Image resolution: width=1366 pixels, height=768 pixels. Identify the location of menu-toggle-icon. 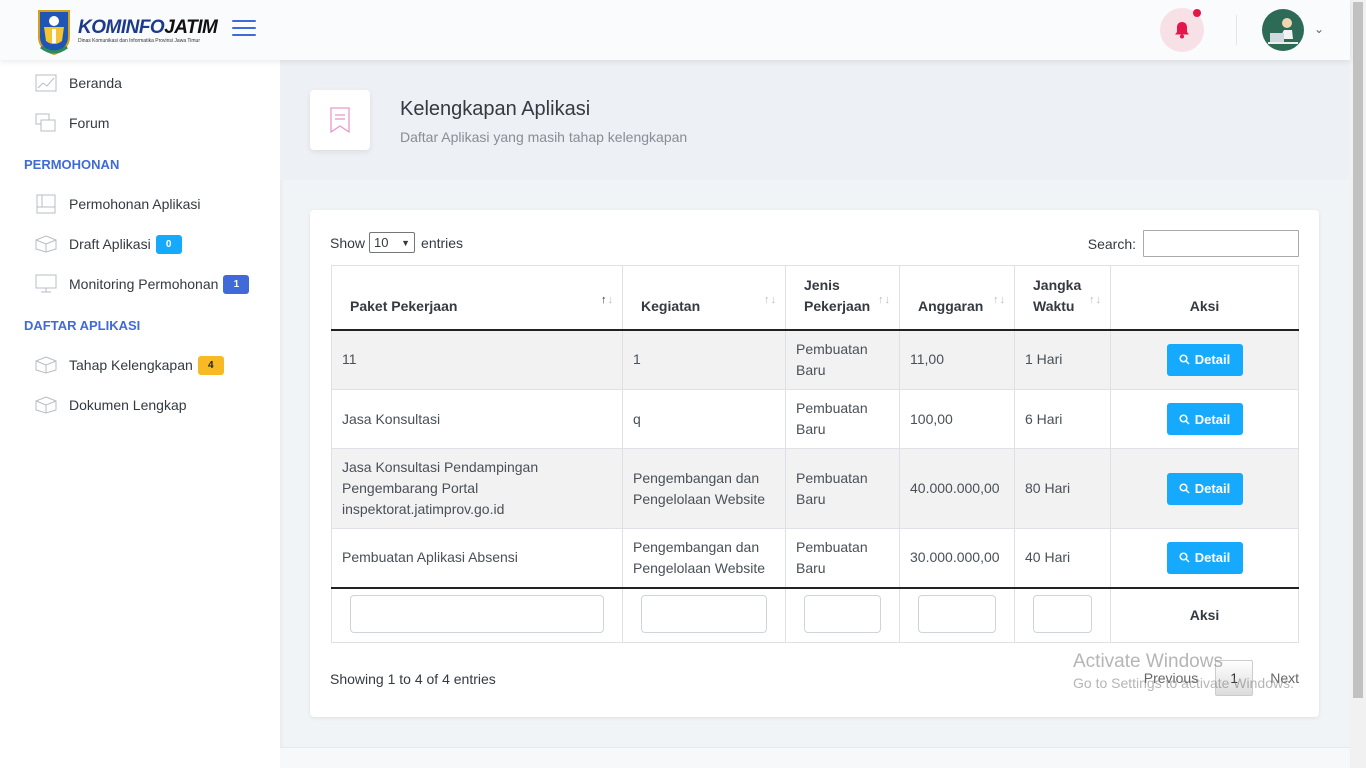
(244, 29).